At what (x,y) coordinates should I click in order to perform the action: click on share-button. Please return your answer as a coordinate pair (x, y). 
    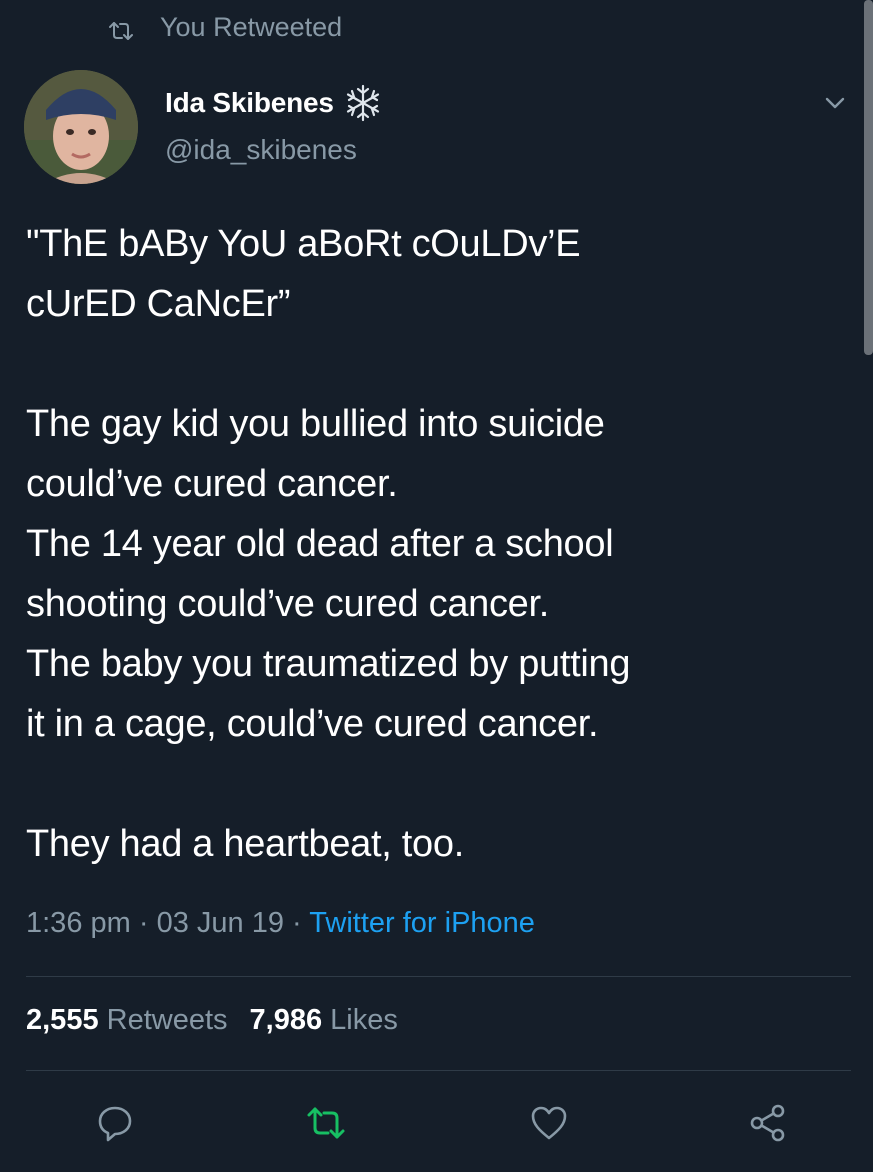
    Looking at the image, I should click on (768, 1123).